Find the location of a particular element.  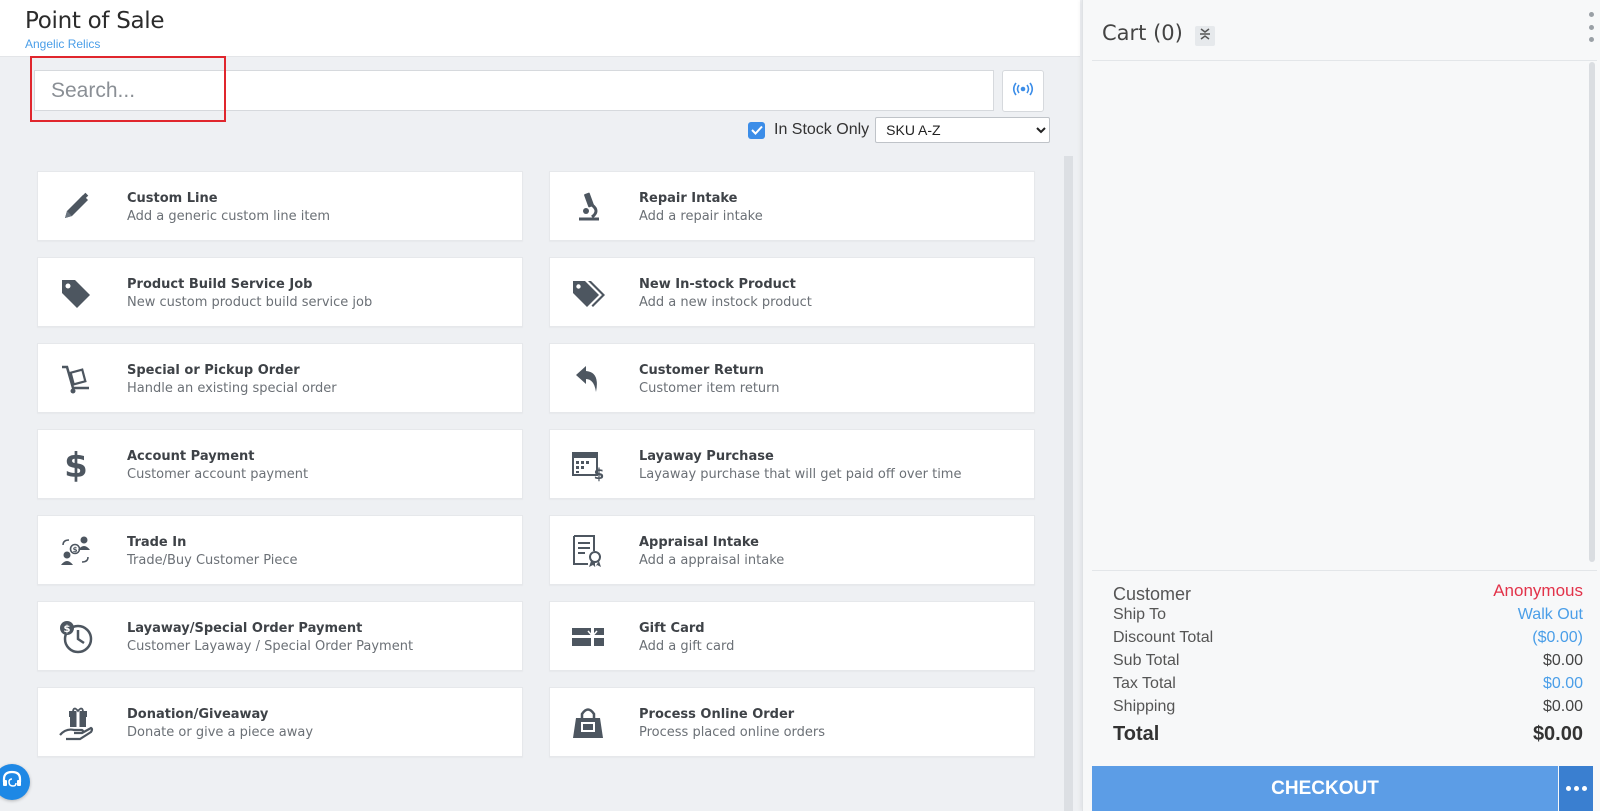

in-stock-label: In Stock Only is located at coordinates (822, 129).